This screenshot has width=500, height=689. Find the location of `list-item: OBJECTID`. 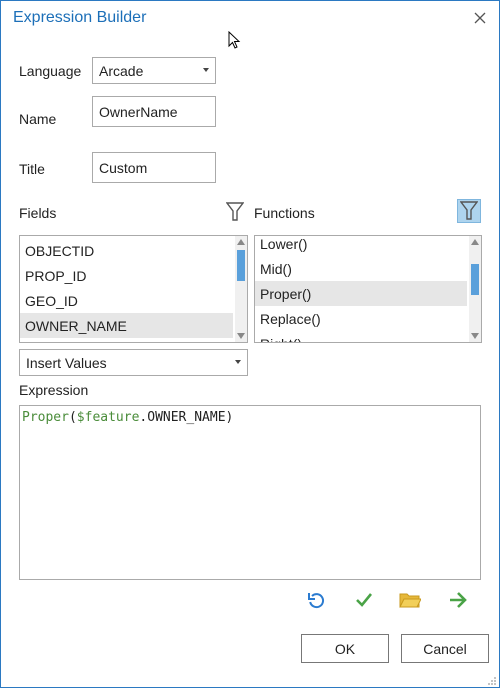

list-item: OBJECTID is located at coordinates (126, 250).